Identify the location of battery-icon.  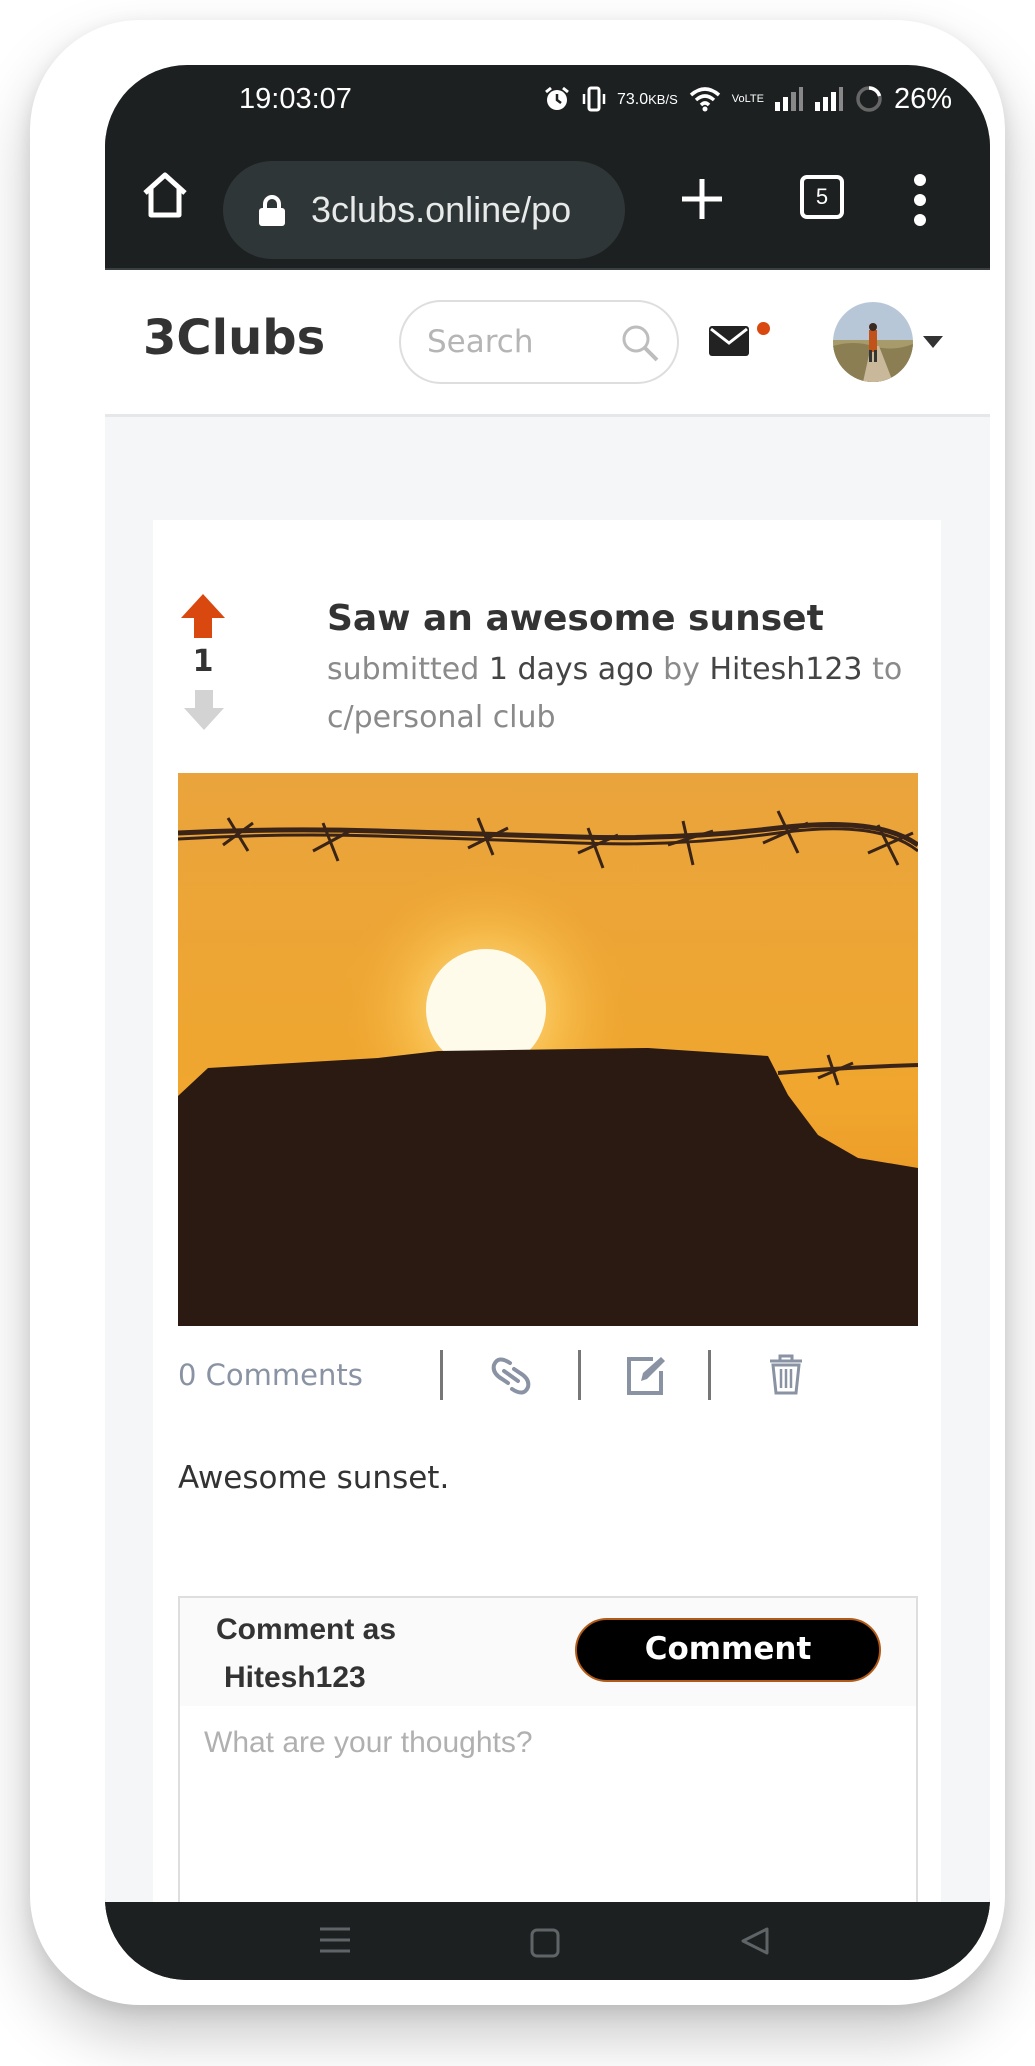
(869, 99).